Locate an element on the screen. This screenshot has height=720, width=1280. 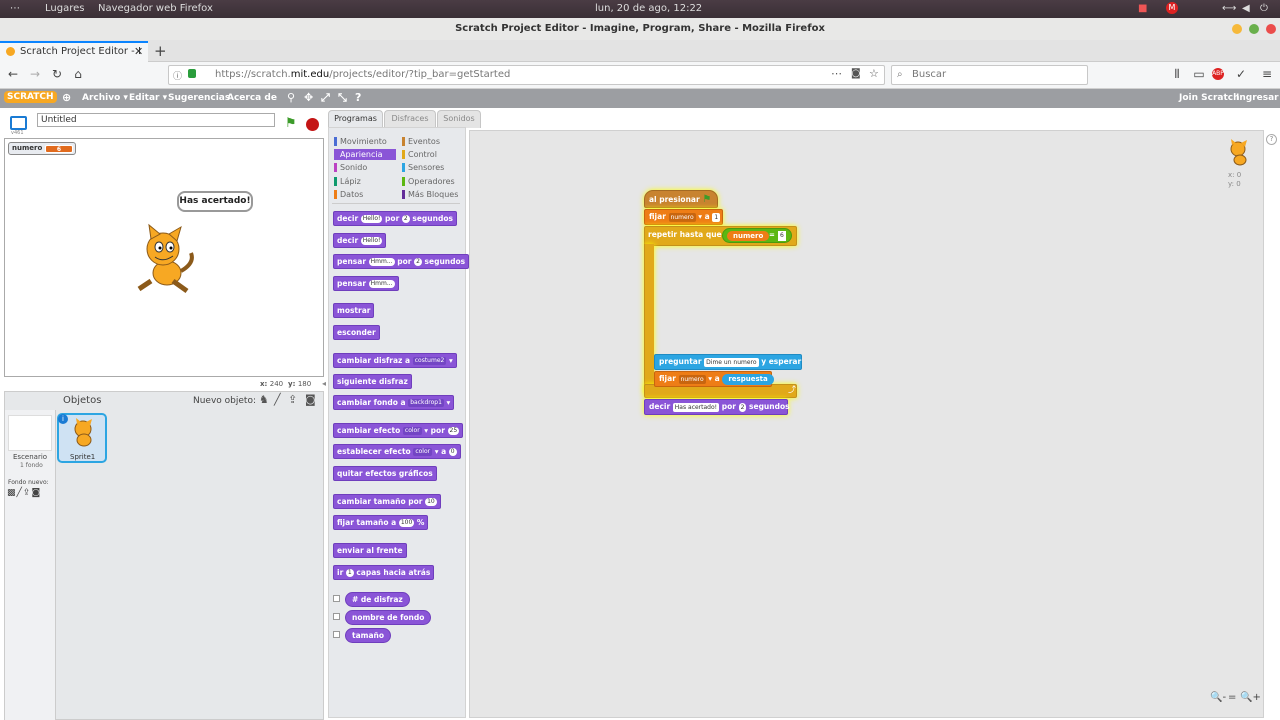
project-title-input: Untitled is located at coordinates (156, 120).